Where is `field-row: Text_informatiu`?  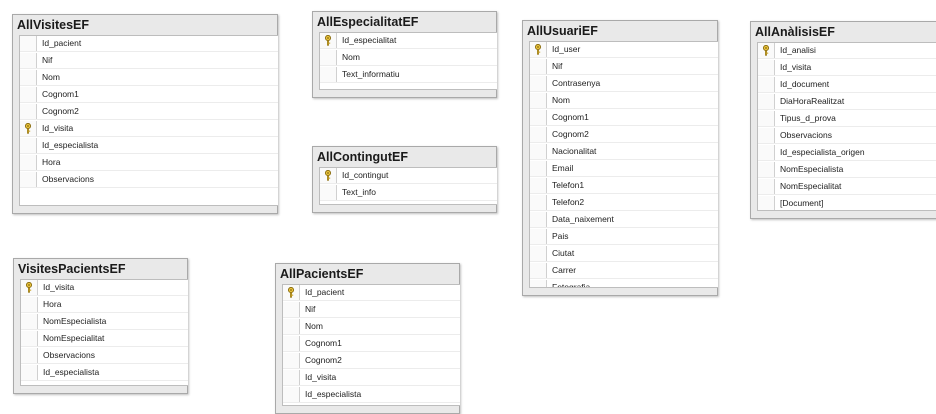
field-row: Text_informatiu is located at coordinates (408, 75).